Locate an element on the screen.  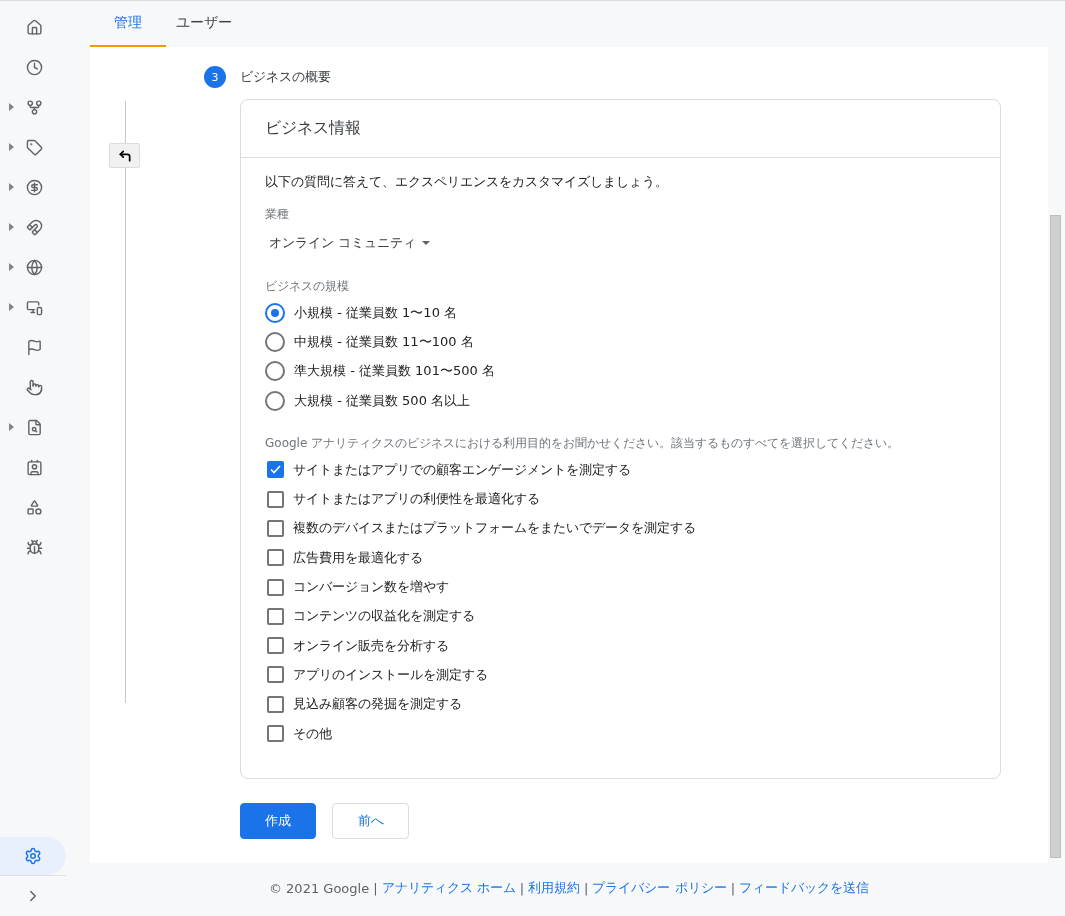
branch-icon is located at coordinates (34, 107).